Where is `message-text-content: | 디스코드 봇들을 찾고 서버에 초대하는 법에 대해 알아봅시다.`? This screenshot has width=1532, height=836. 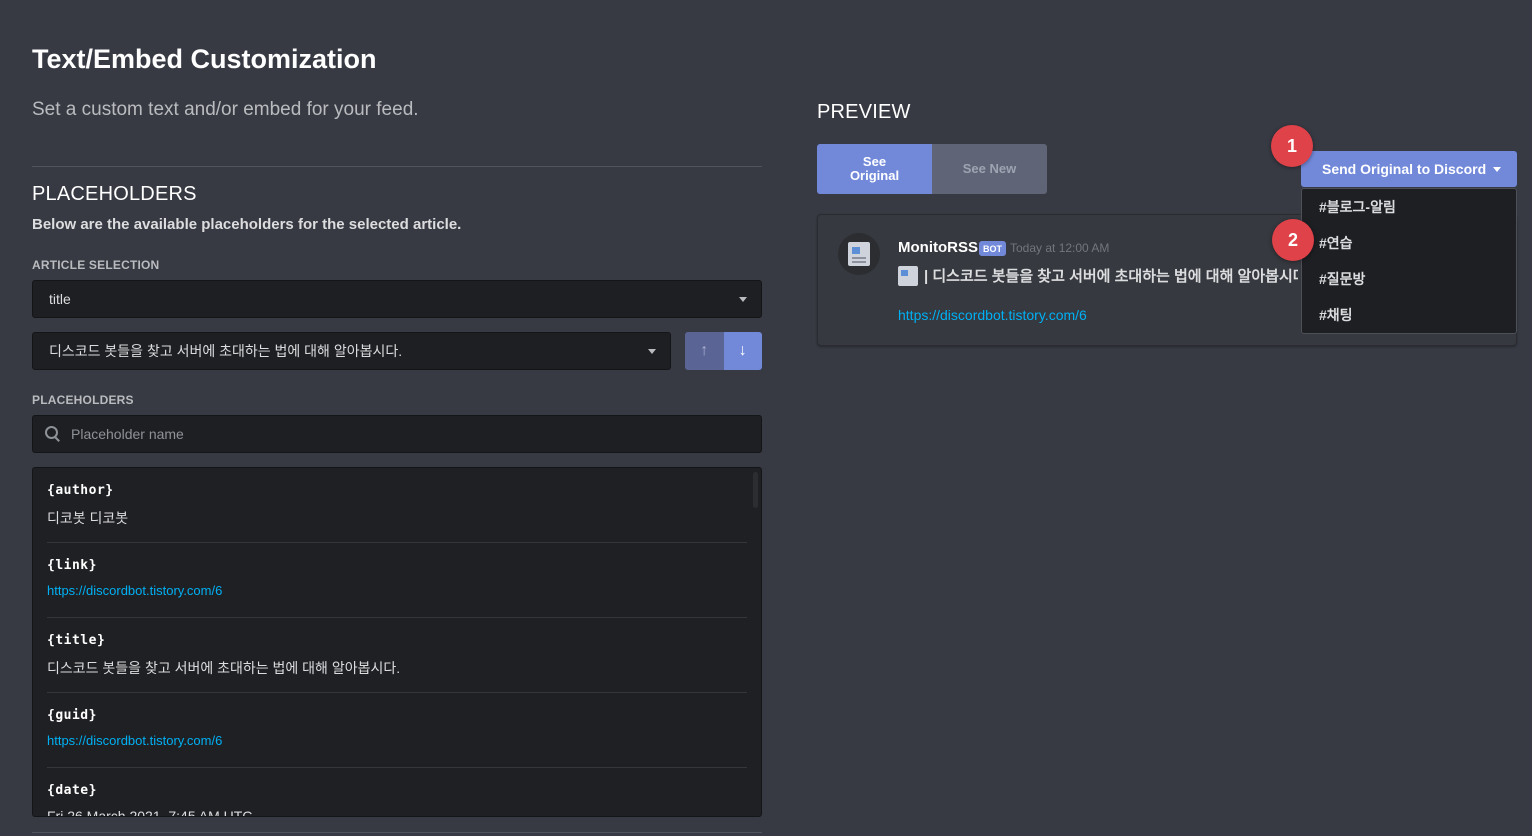 message-text-content: | 디스코드 봇들을 찾고 서버에 초대하는 법에 대해 알아봅시다. is located at coordinates (1111, 276).